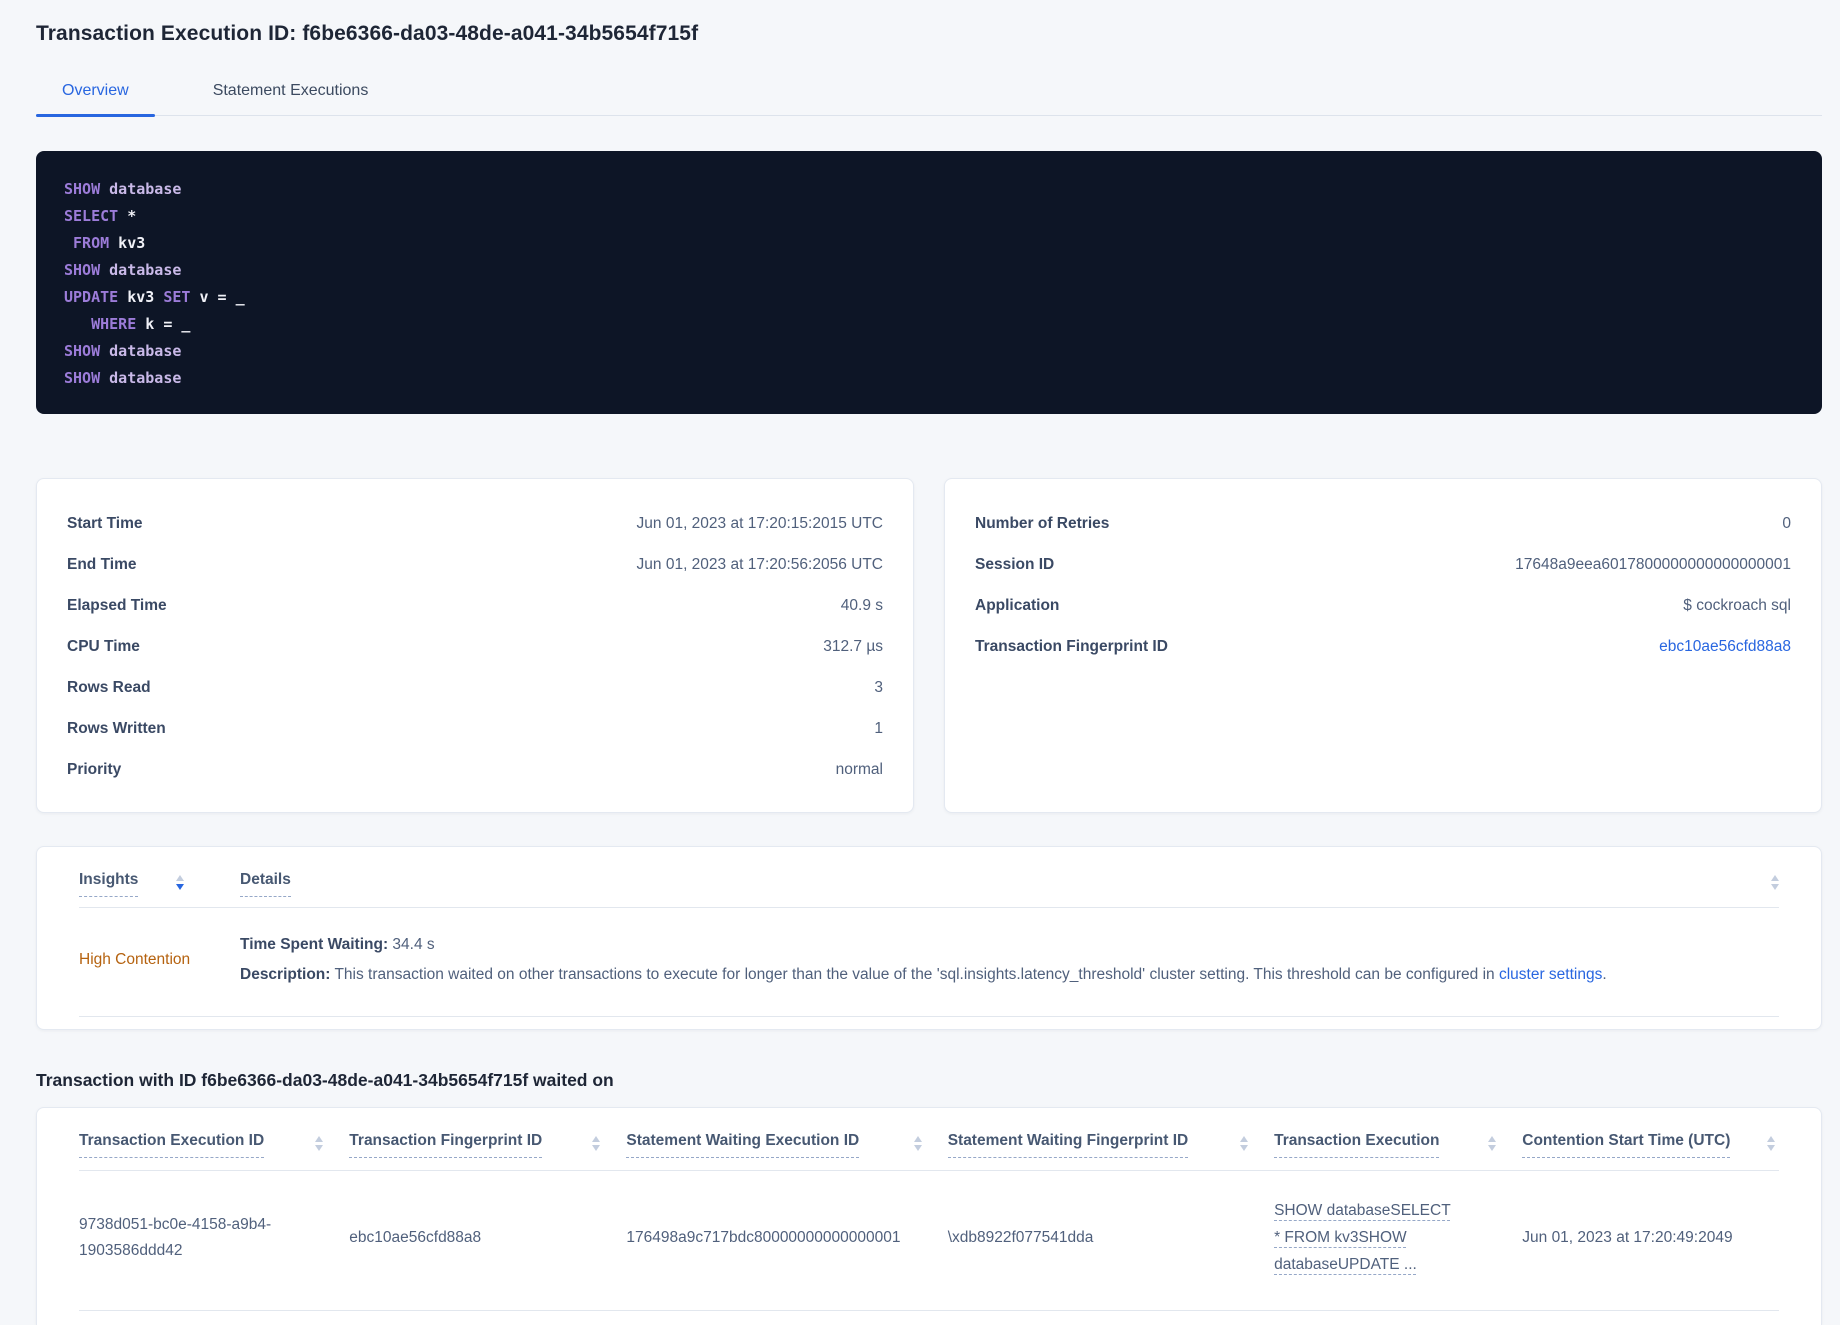 The height and width of the screenshot is (1325, 1840). What do you see at coordinates (1020, 1237) in the screenshot?
I see `cell-statement-waiting-fingerprint-id: \xdb8922f077541dda` at bounding box center [1020, 1237].